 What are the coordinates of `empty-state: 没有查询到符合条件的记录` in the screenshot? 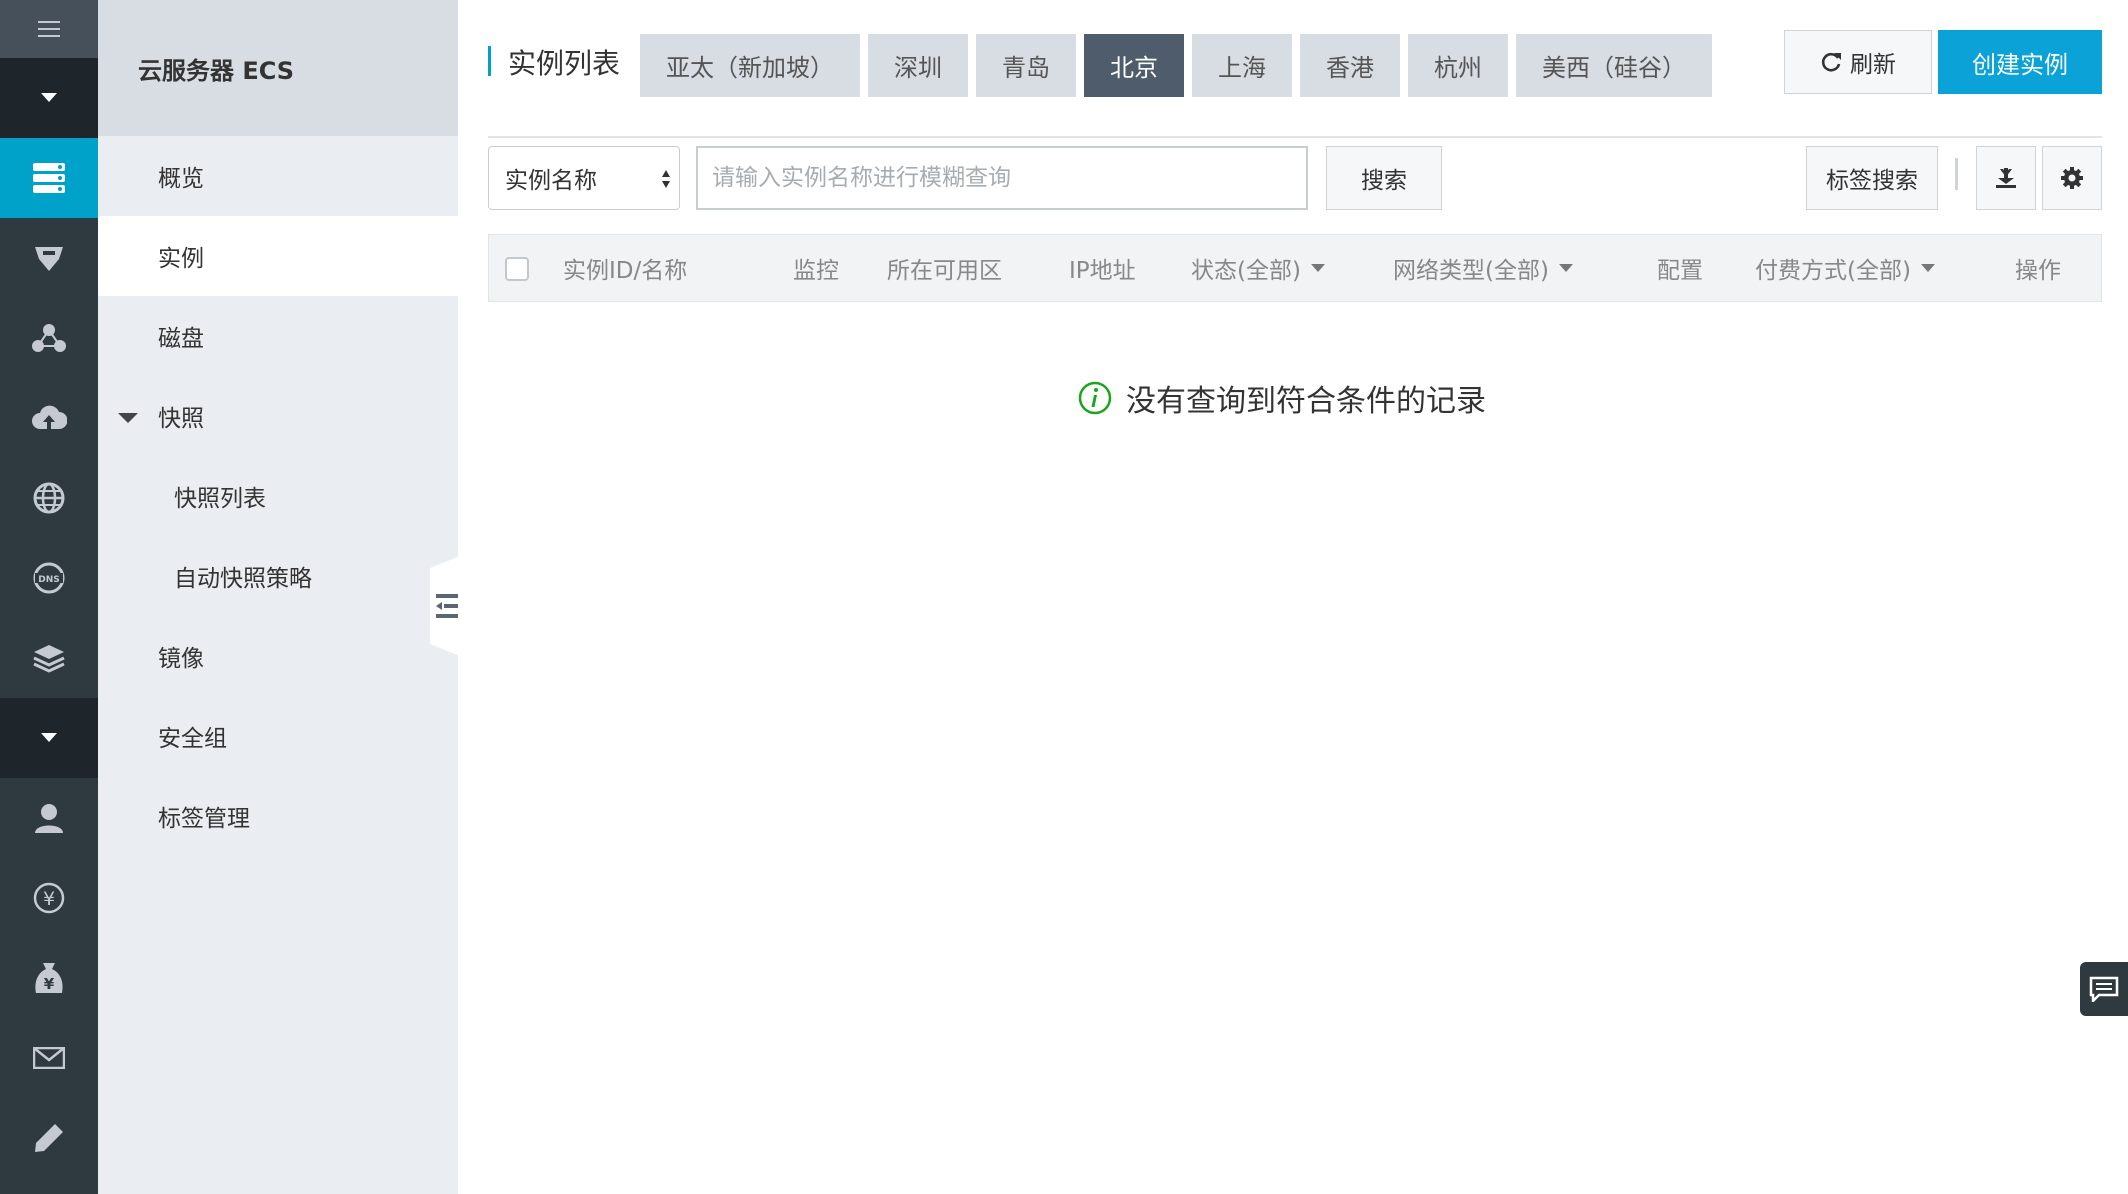 It's located at (1282, 398).